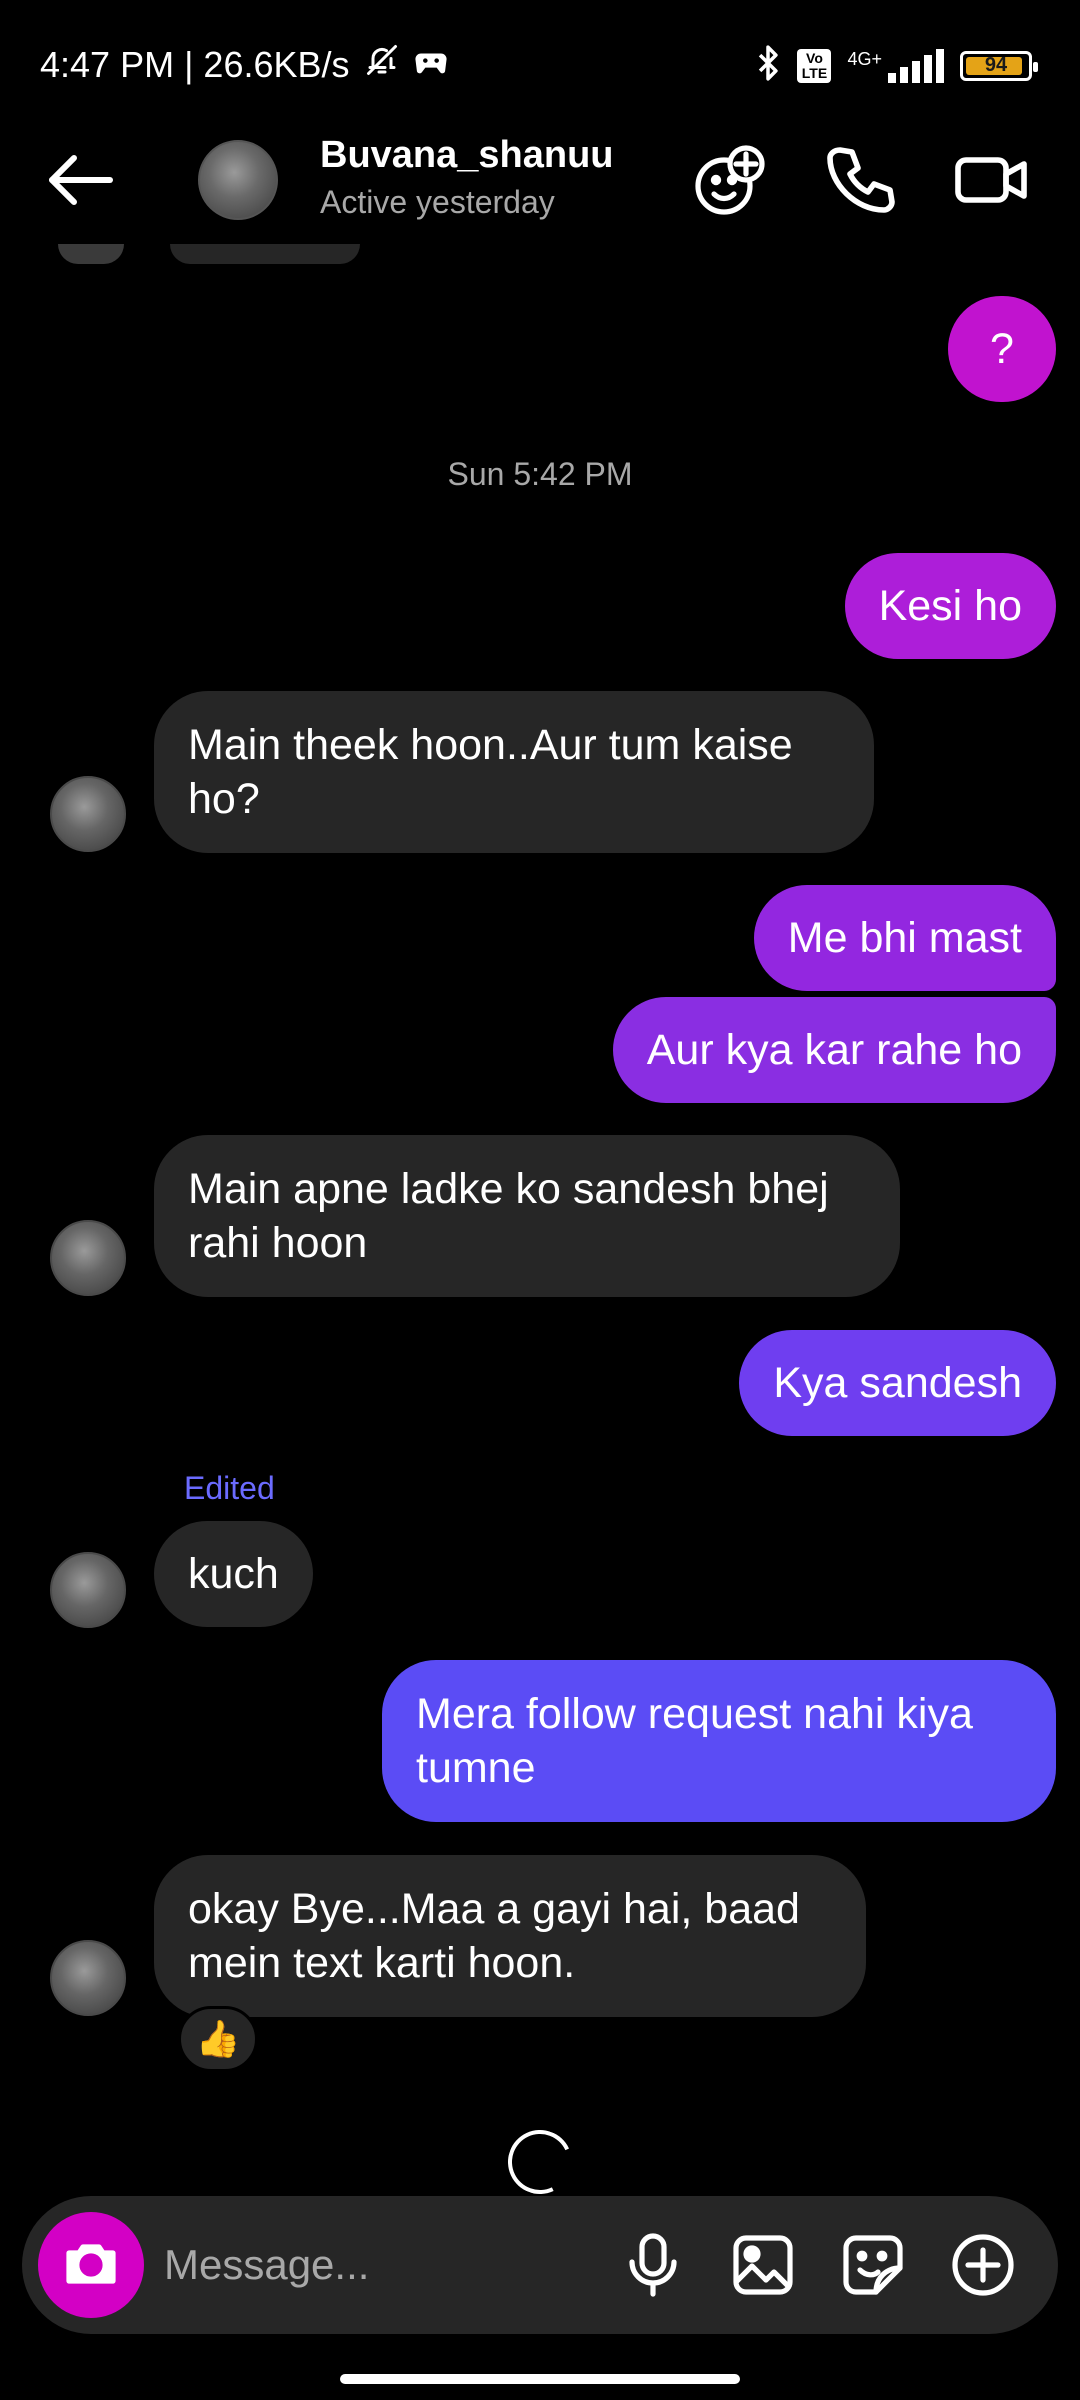 Image resolution: width=1080 pixels, height=2400 pixels. What do you see at coordinates (763, 2265) in the screenshot?
I see `gallery-icon` at bounding box center [763, 2265].